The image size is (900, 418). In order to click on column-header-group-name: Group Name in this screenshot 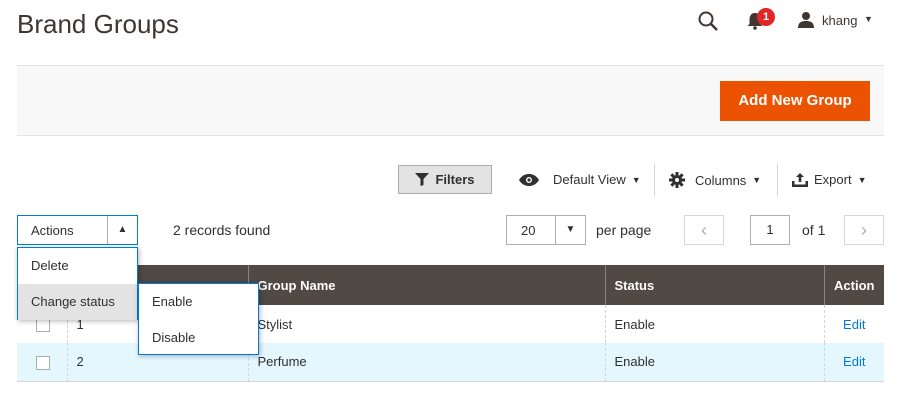, I will do `click(426, 285)`.